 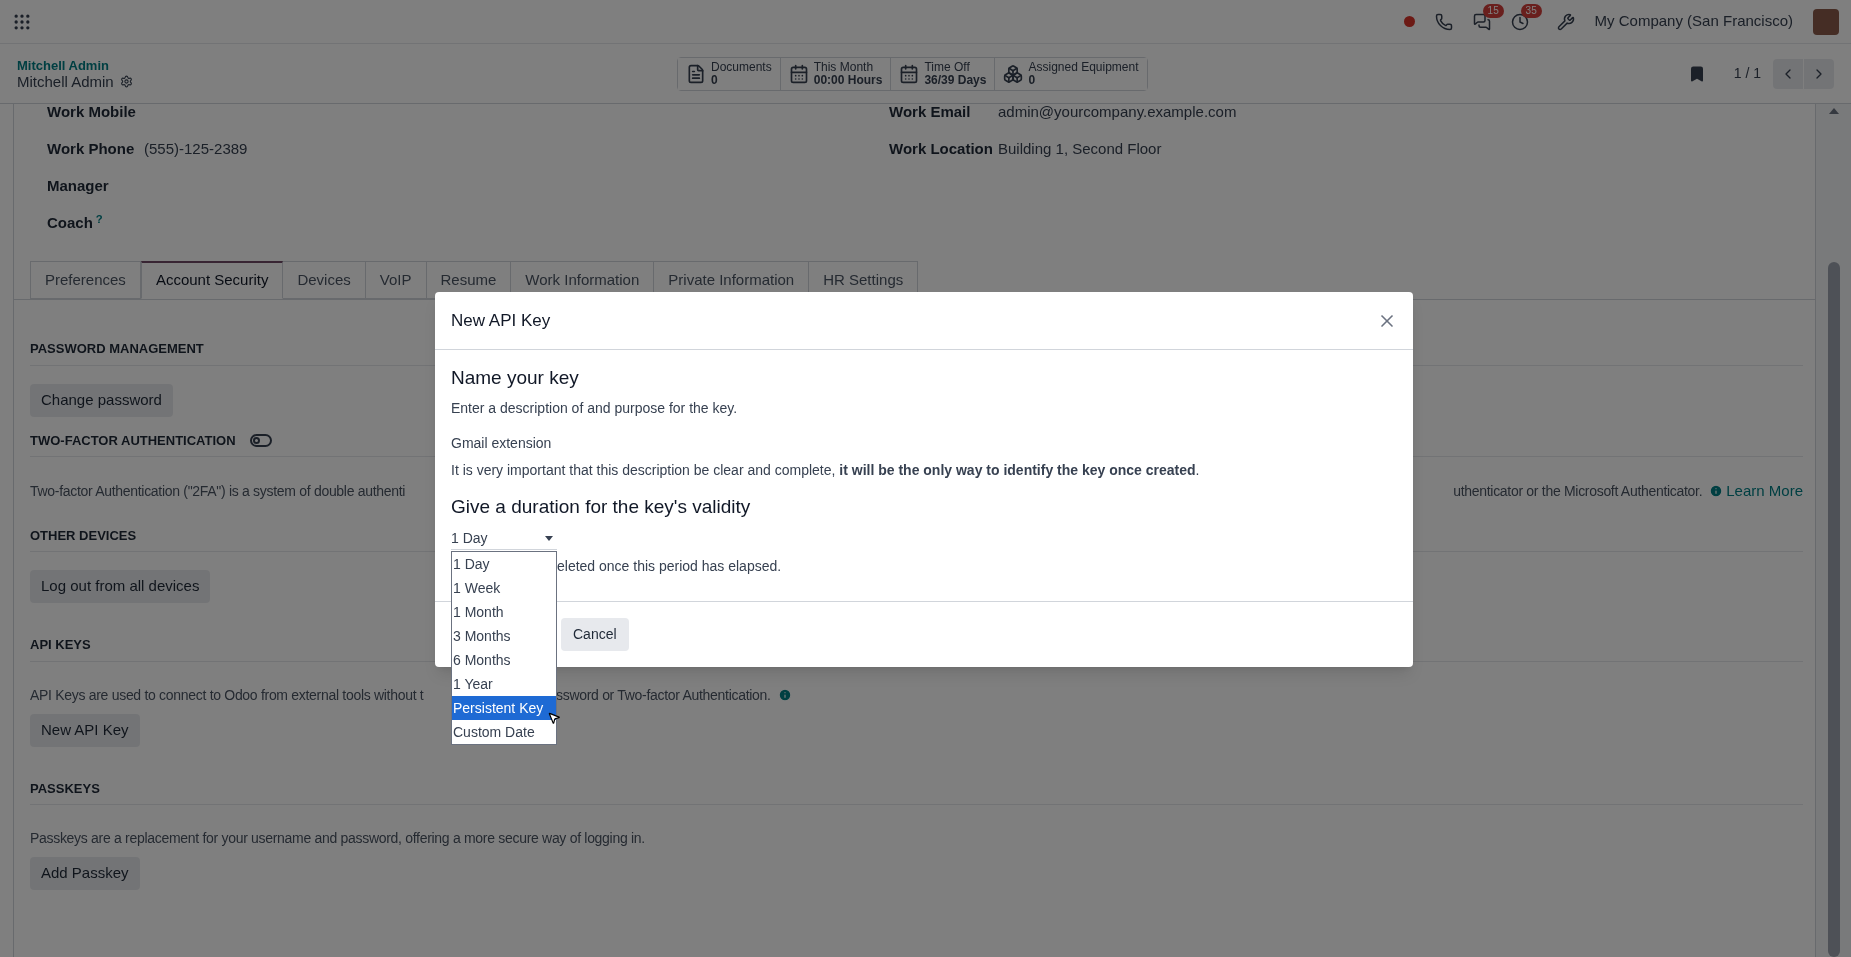 I want to click on select-field: 1 Day, so click(x=504, y=538).